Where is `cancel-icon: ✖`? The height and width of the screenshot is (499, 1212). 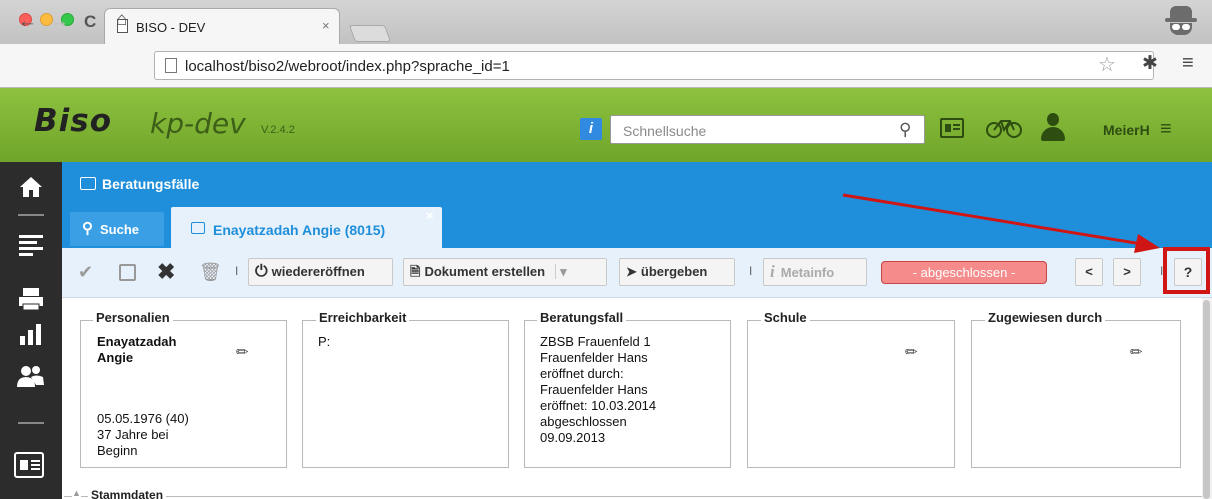 cancel-icon: ✖ is located at coordinates (166, 272).